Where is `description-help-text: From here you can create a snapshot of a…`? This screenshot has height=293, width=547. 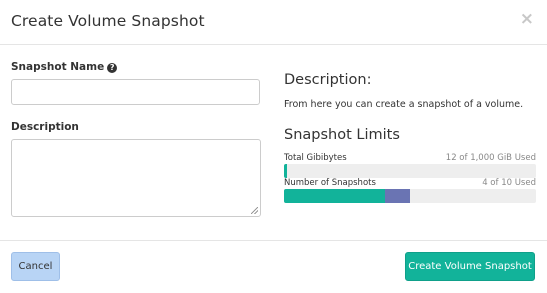
description-help-text: From here you can create a snapshot of a… is located at coordinates (404, 104).